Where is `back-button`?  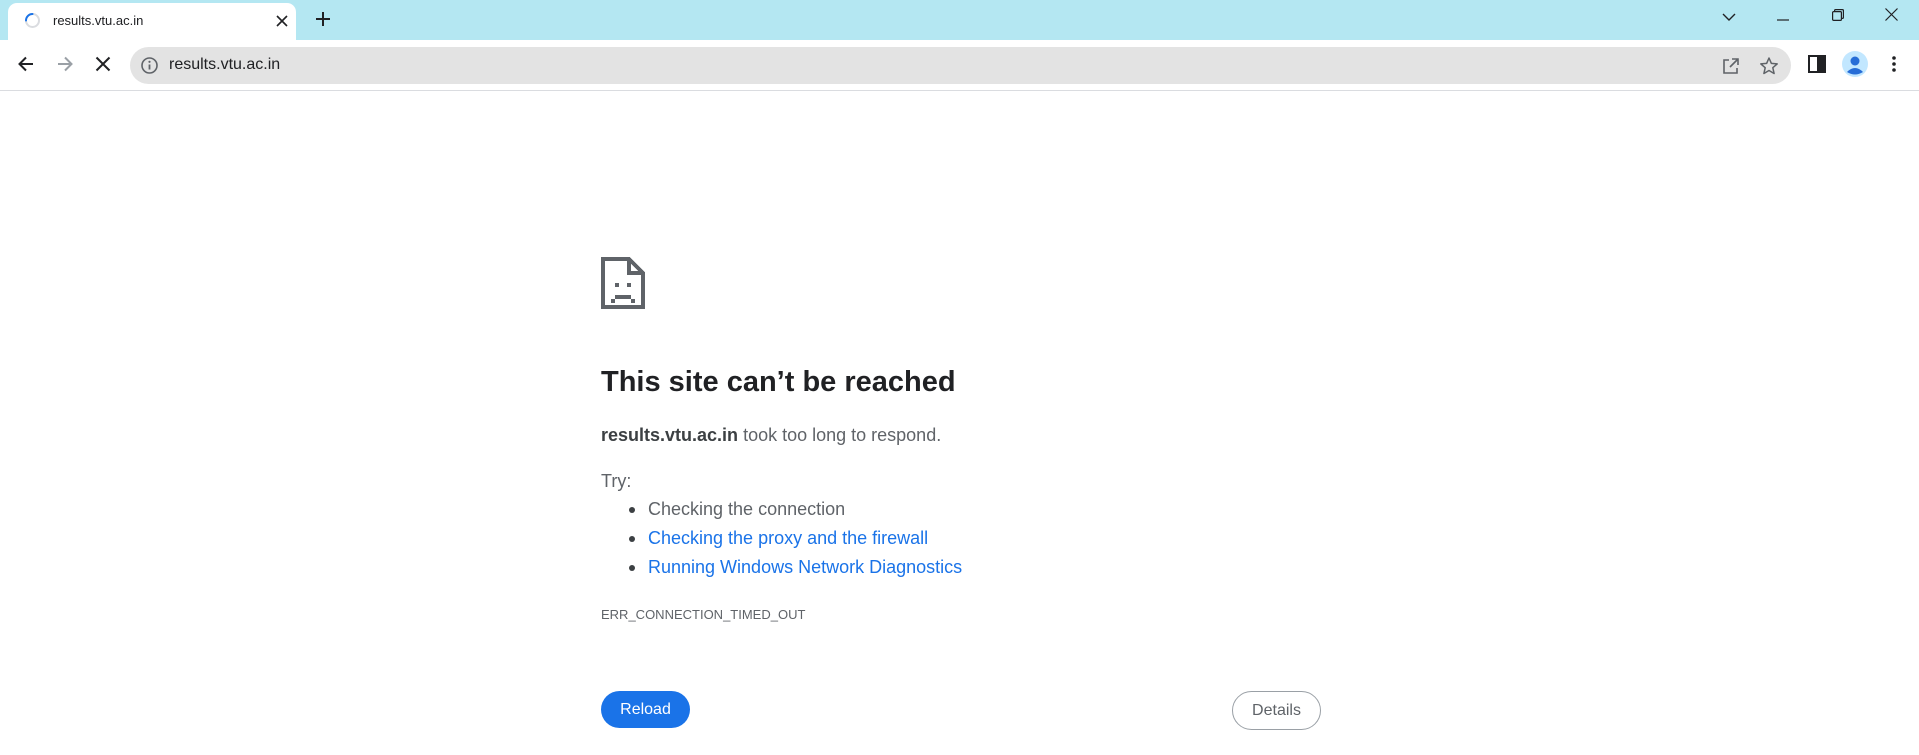 back-button is located at coordinates (26, 66).